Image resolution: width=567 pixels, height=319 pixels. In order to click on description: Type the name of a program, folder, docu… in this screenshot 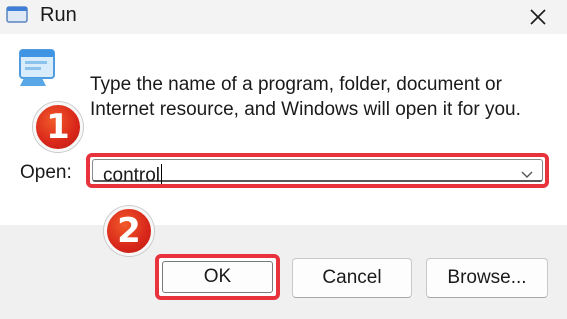, I will do `click(320, 97)`.